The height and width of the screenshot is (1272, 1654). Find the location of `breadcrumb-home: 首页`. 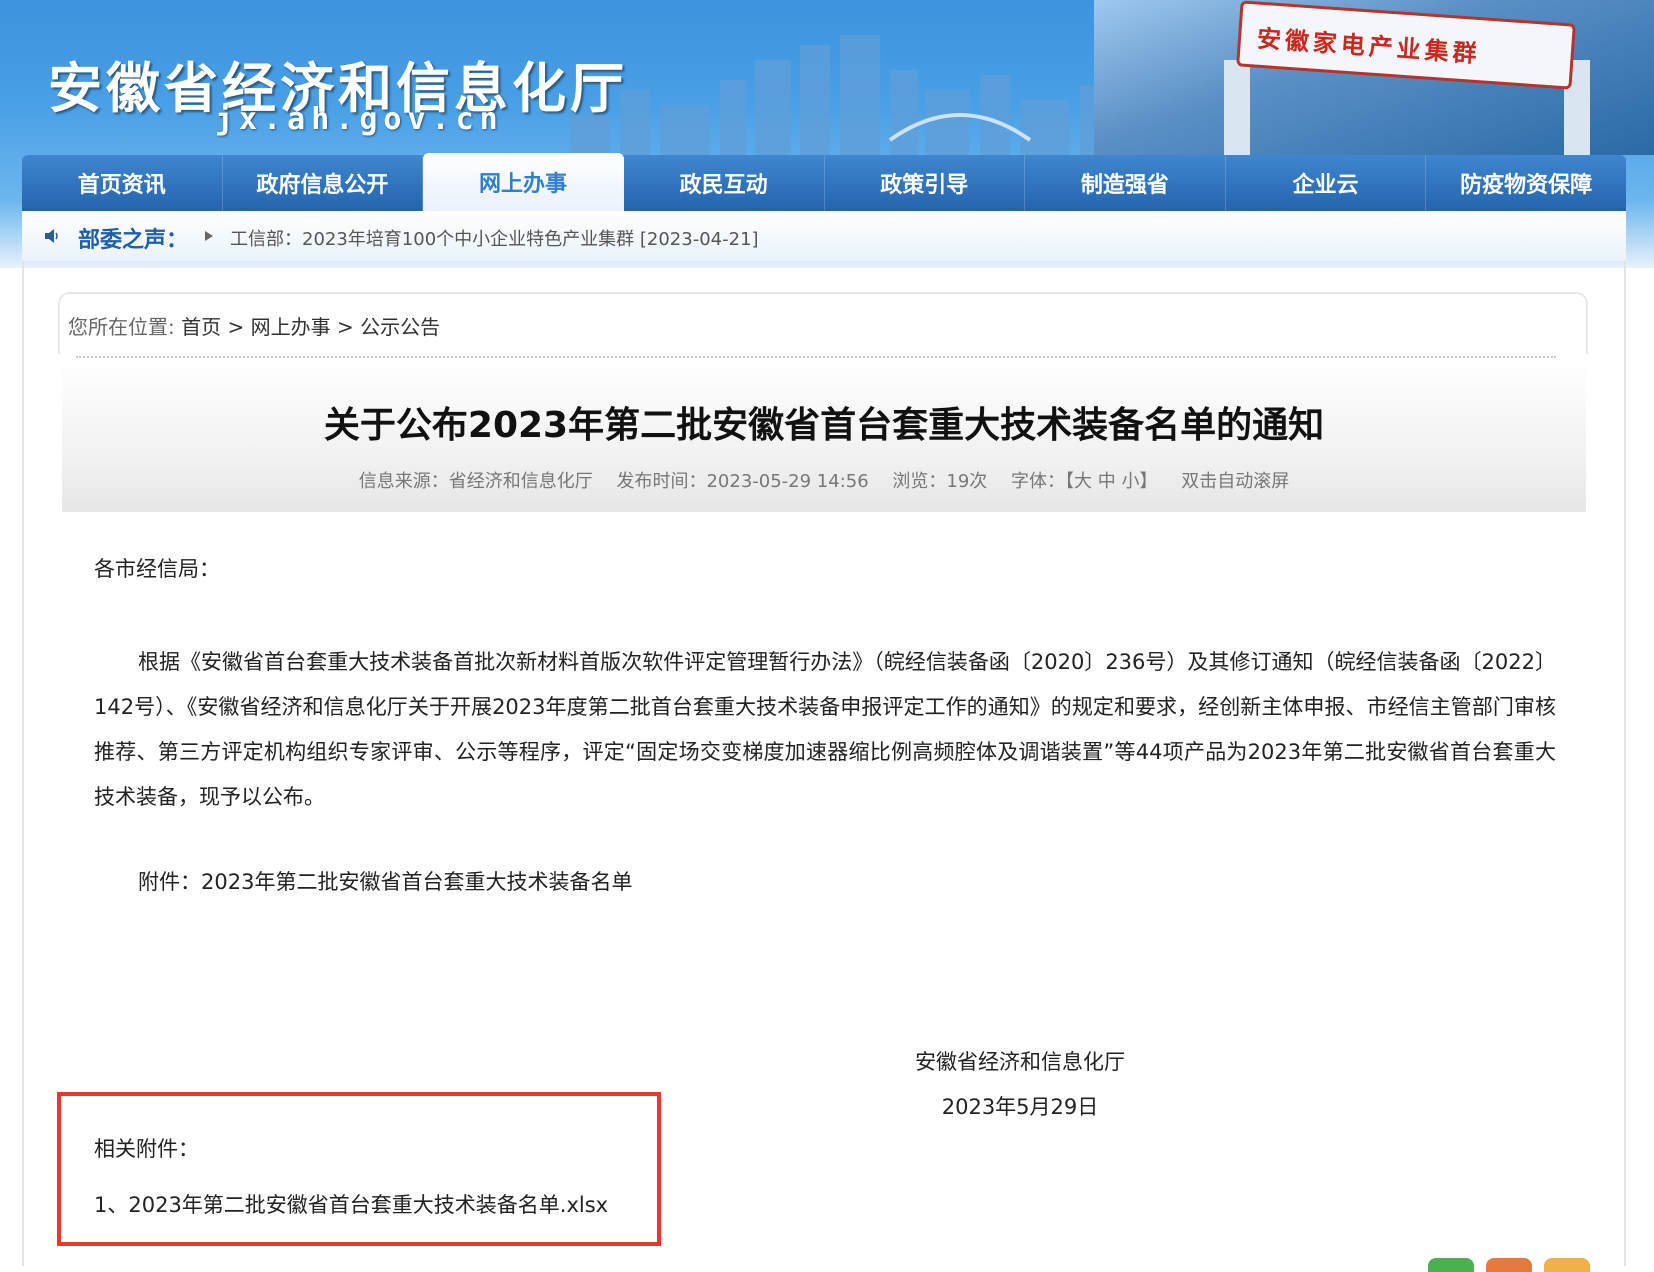

breadcrumb-home: 首页 is located at coordinates (201, 327).